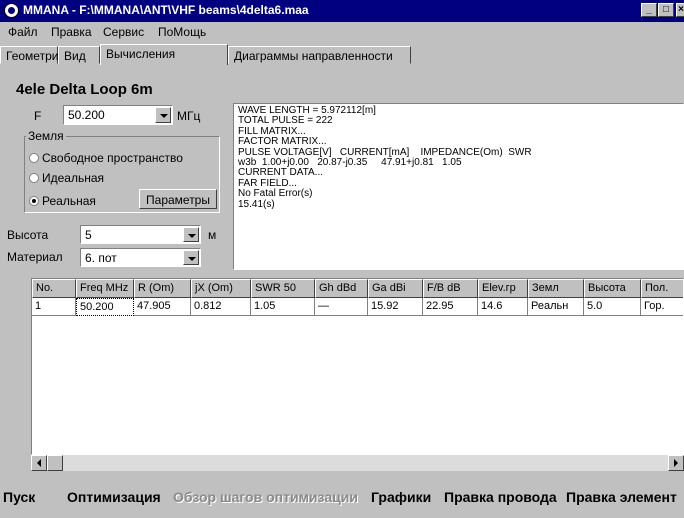 This screenshot has width=684, height=518. Describe the element at coordinates (162, 288) in the screenshot. I see `col-header-r: R (Om)` at that location.